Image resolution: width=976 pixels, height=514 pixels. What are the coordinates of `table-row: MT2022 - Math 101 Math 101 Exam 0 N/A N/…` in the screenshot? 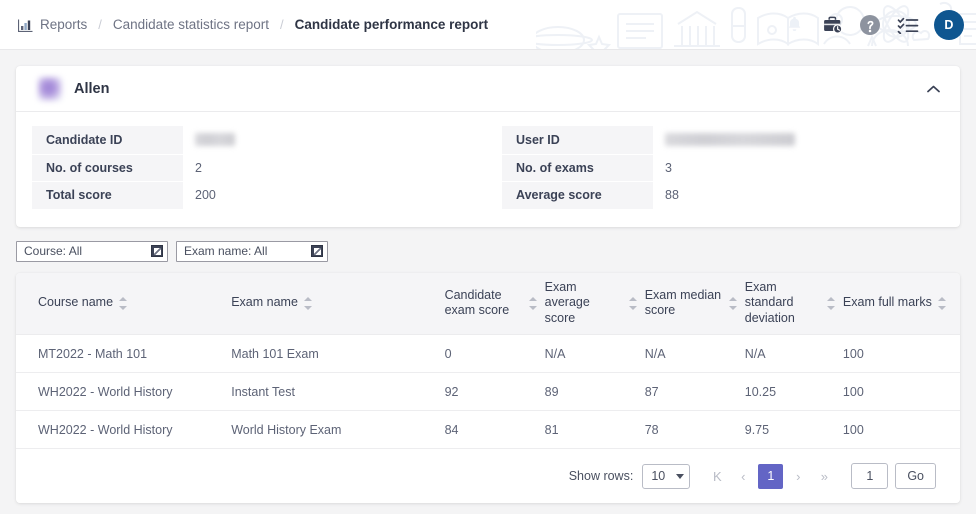 It's located at (488, 353).